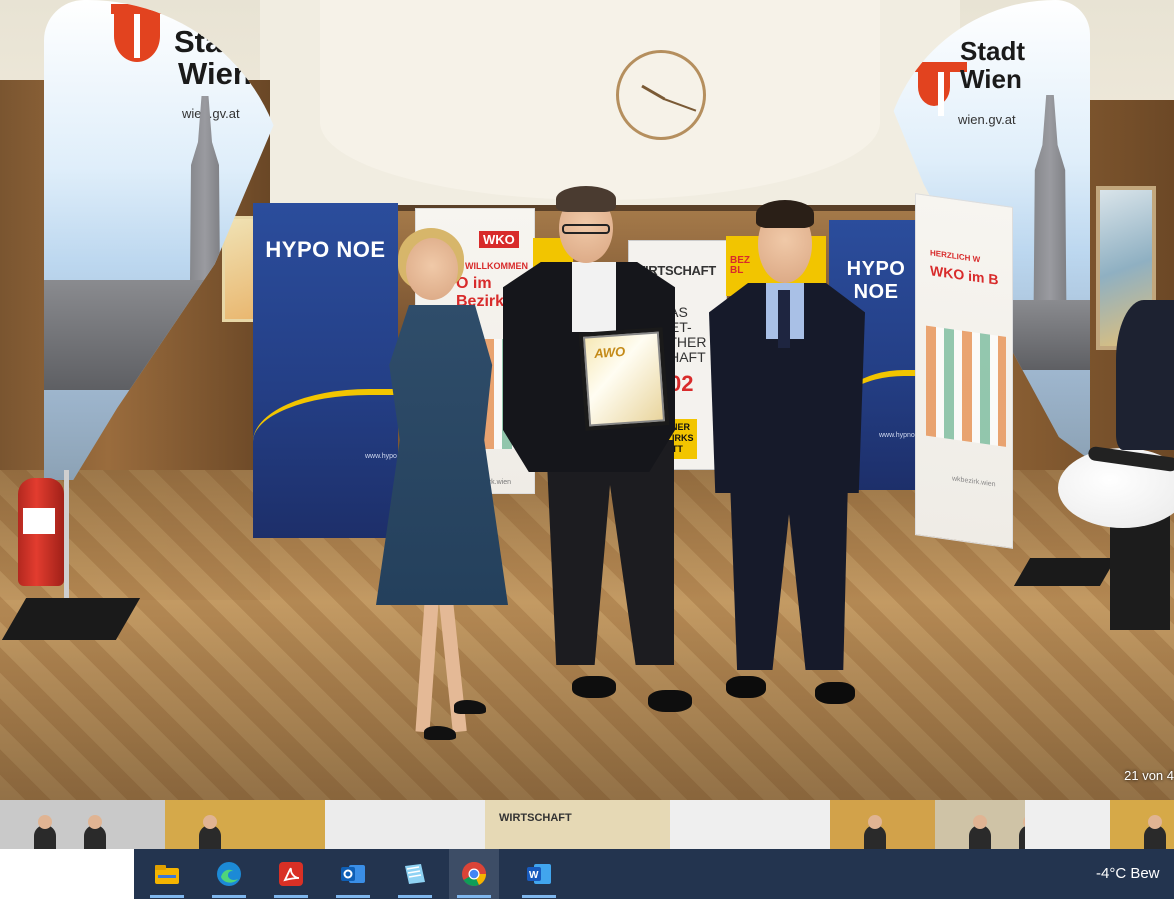 This screenshot has width=1174, height=899. I want to click on thumbnail-strip: WIRTSCHAFT, so click(587, 824).